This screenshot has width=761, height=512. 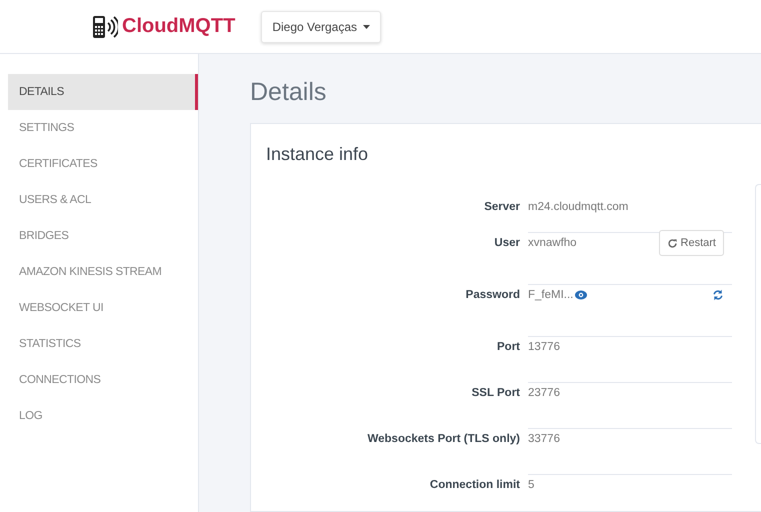 What do you see at coordinates (366, 26) in the screenshot?
I see `caret-icon` at bounding box center [366, 26].